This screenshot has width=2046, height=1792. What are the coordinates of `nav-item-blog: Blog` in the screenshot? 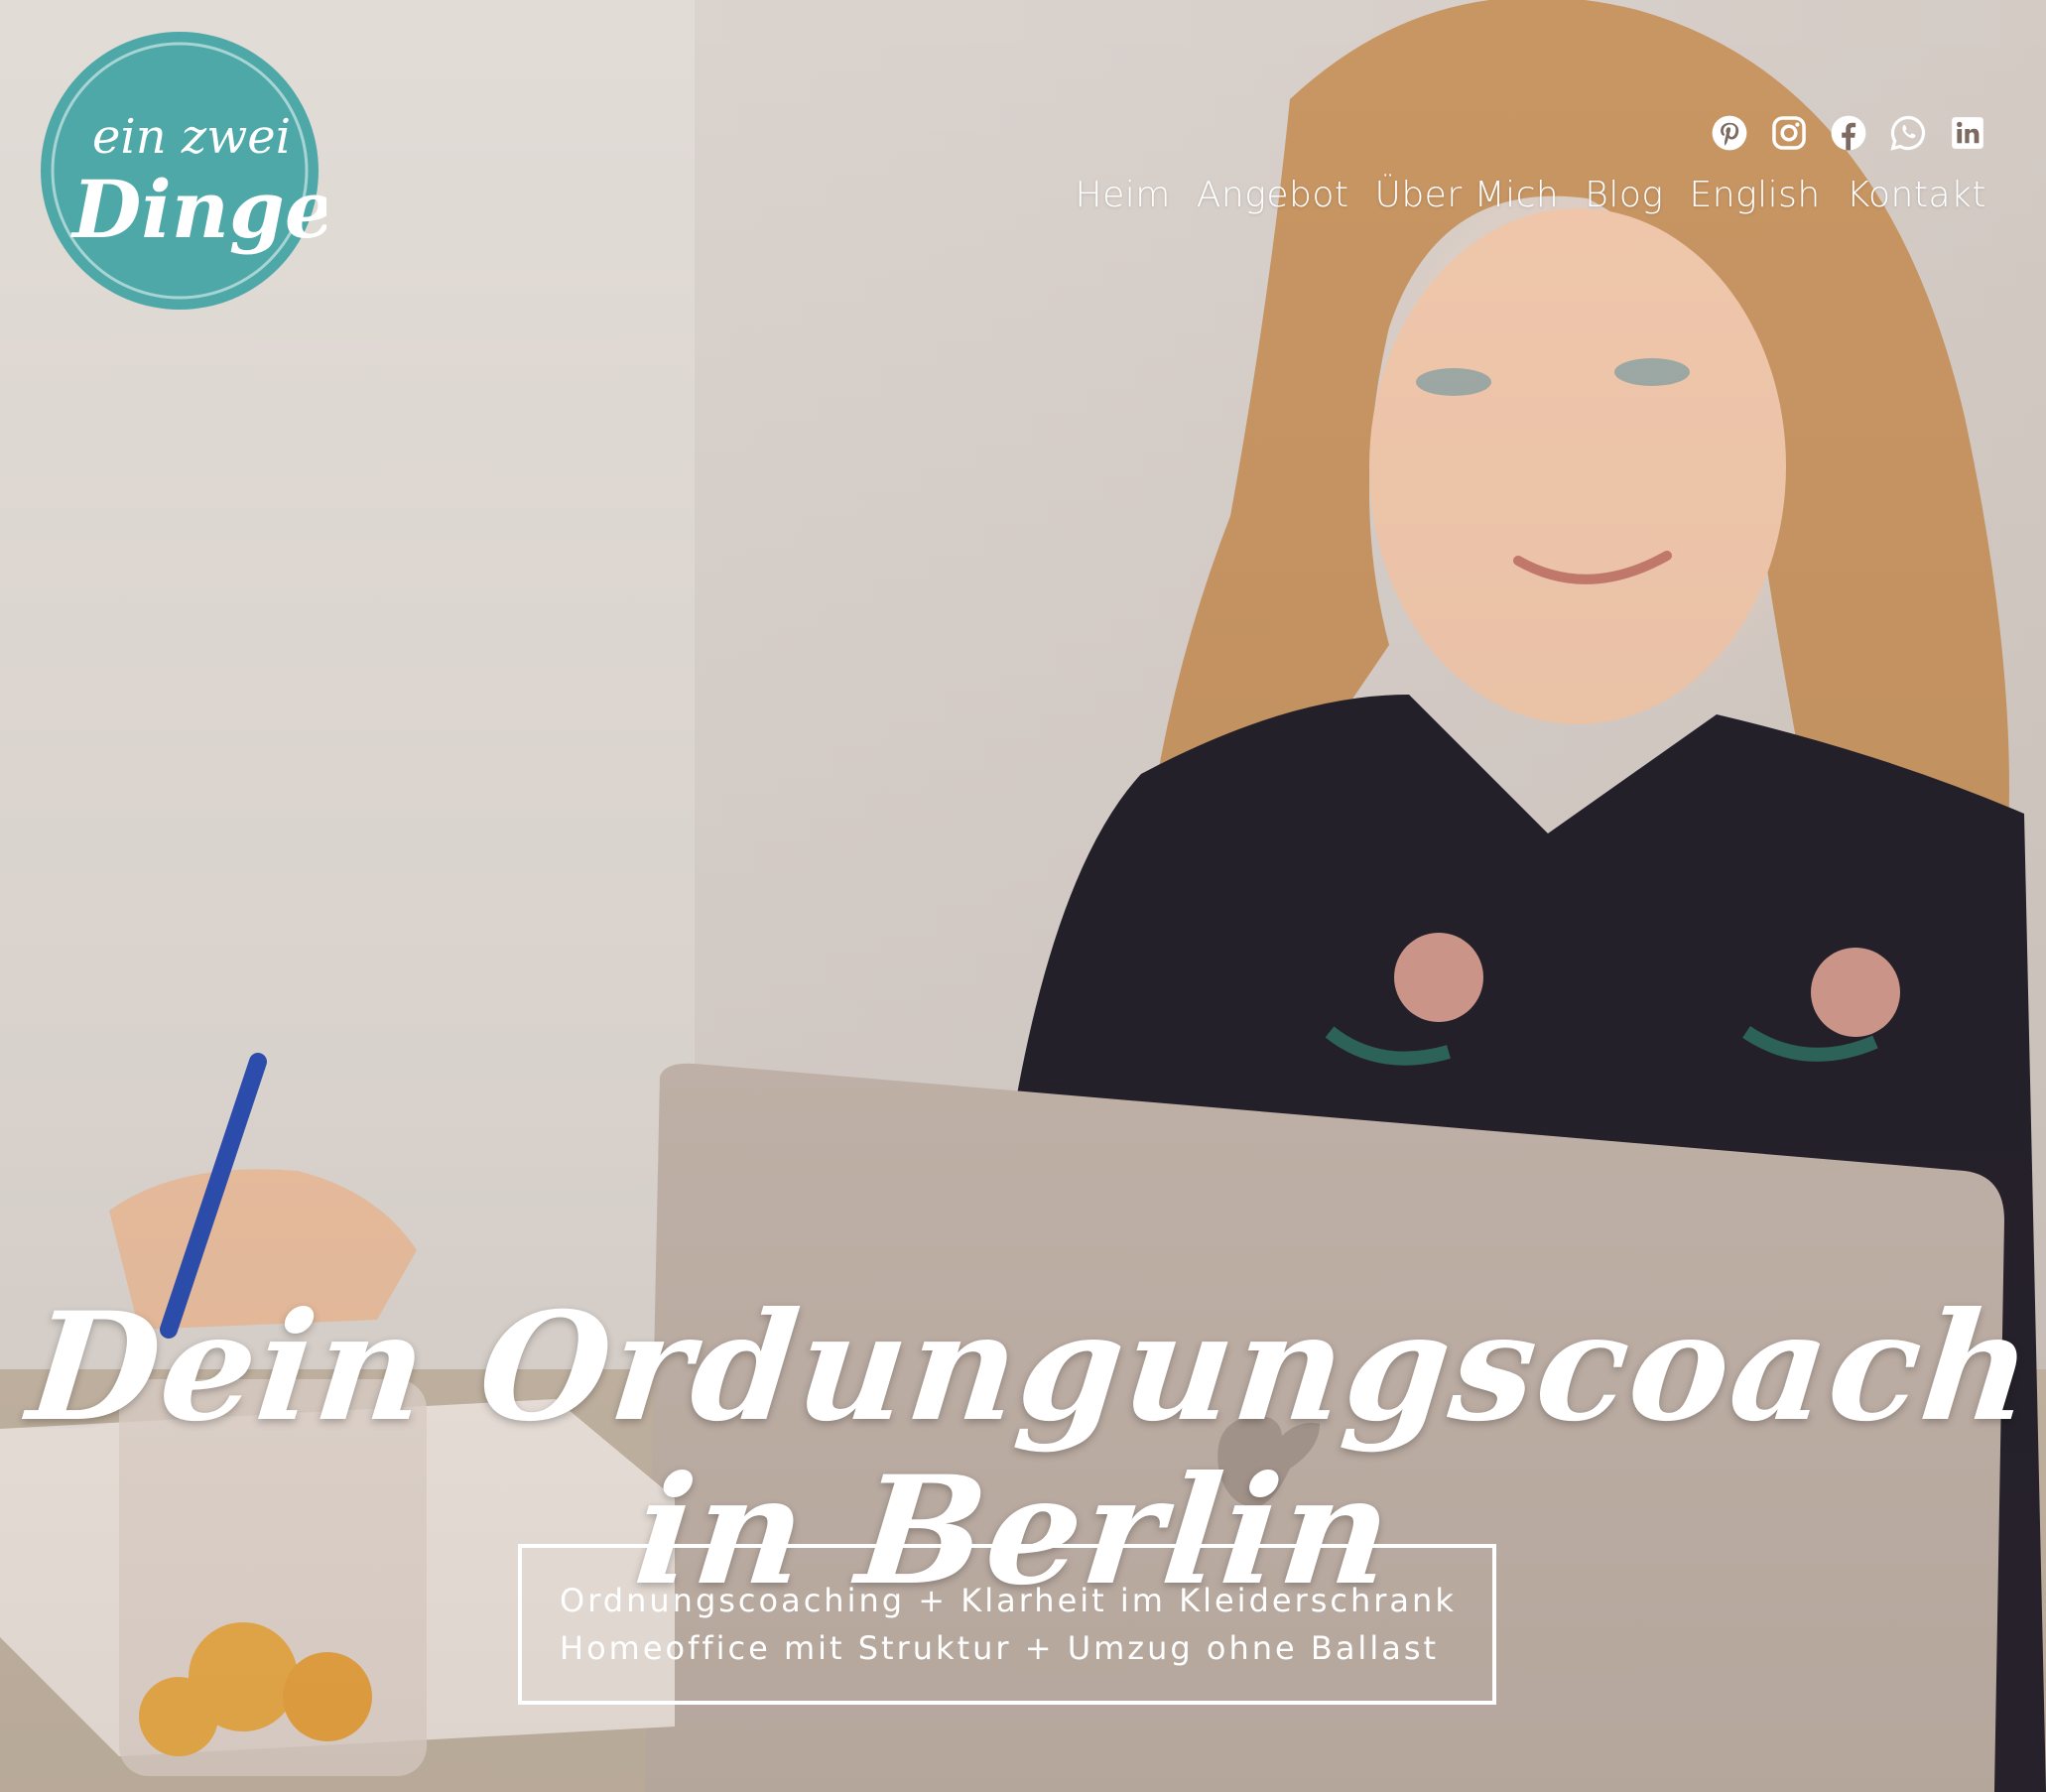 It's located at (1624, 195).